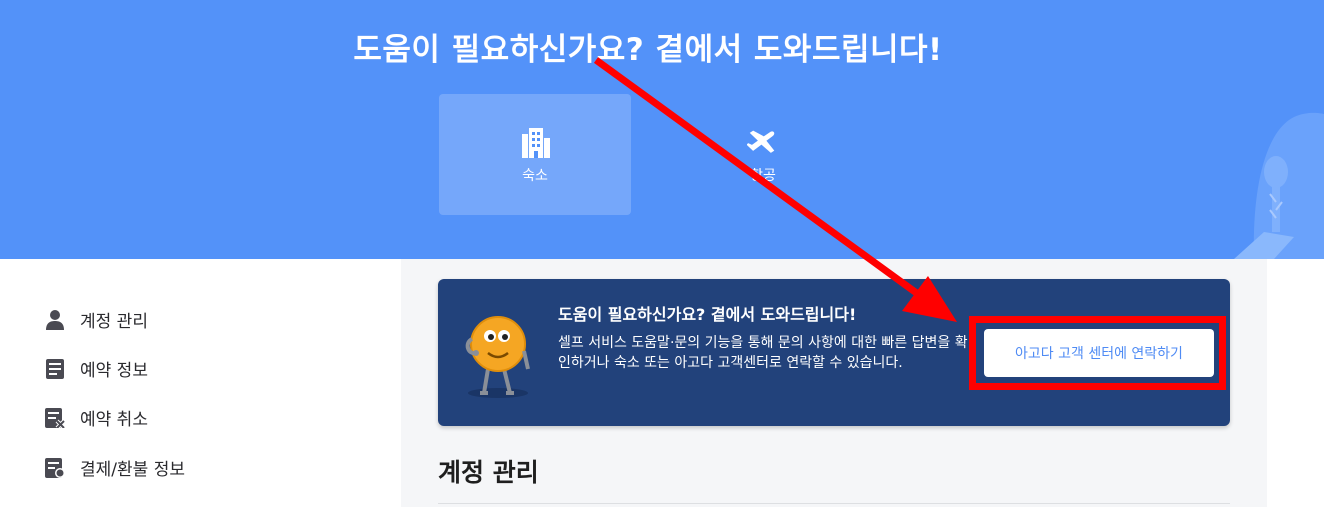 The image size is (1324, 507). What do you see at coordinates (648, 50) in the screenshot?
I see `hero-title: 도움이 필요하신가요? 곁에서 도와드립니다!` at bounding box center [648, 50].